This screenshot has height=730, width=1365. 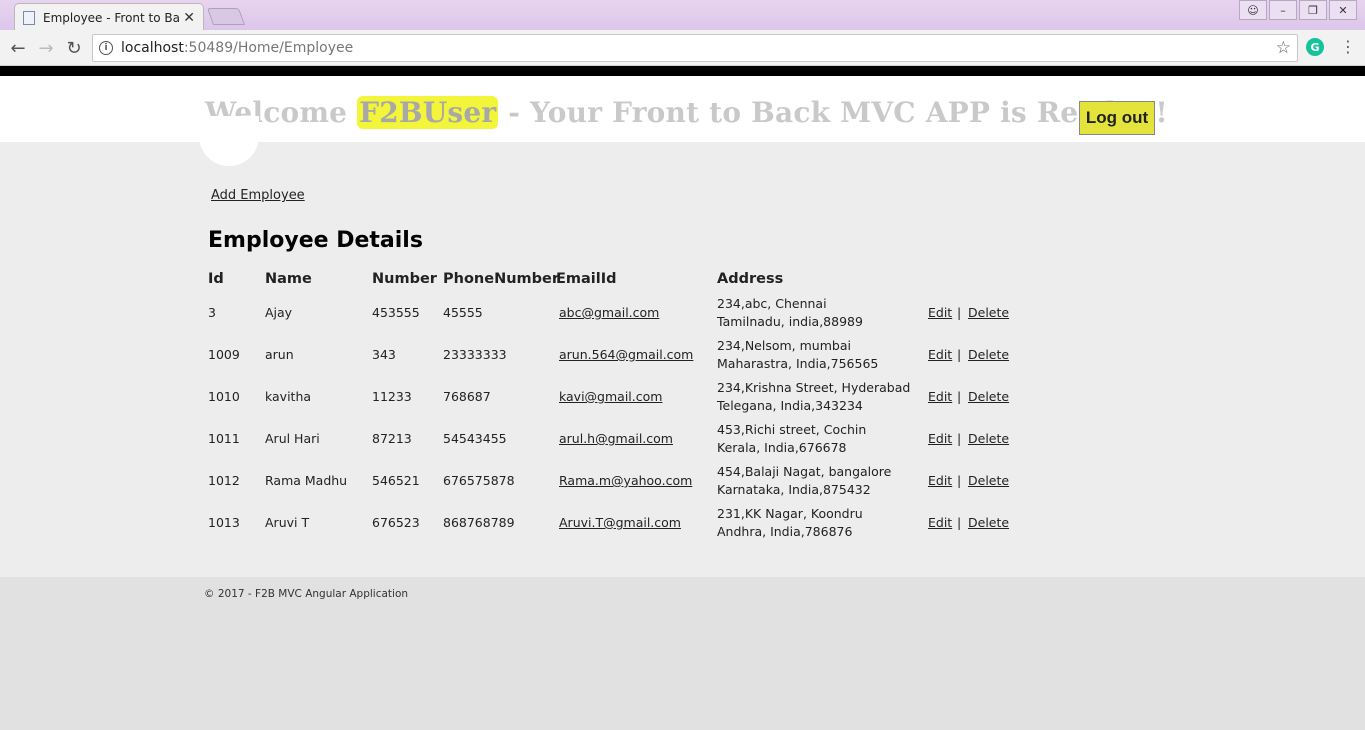 I want to click on add-employee-link: Add Employee, so click(x=258, y=195).